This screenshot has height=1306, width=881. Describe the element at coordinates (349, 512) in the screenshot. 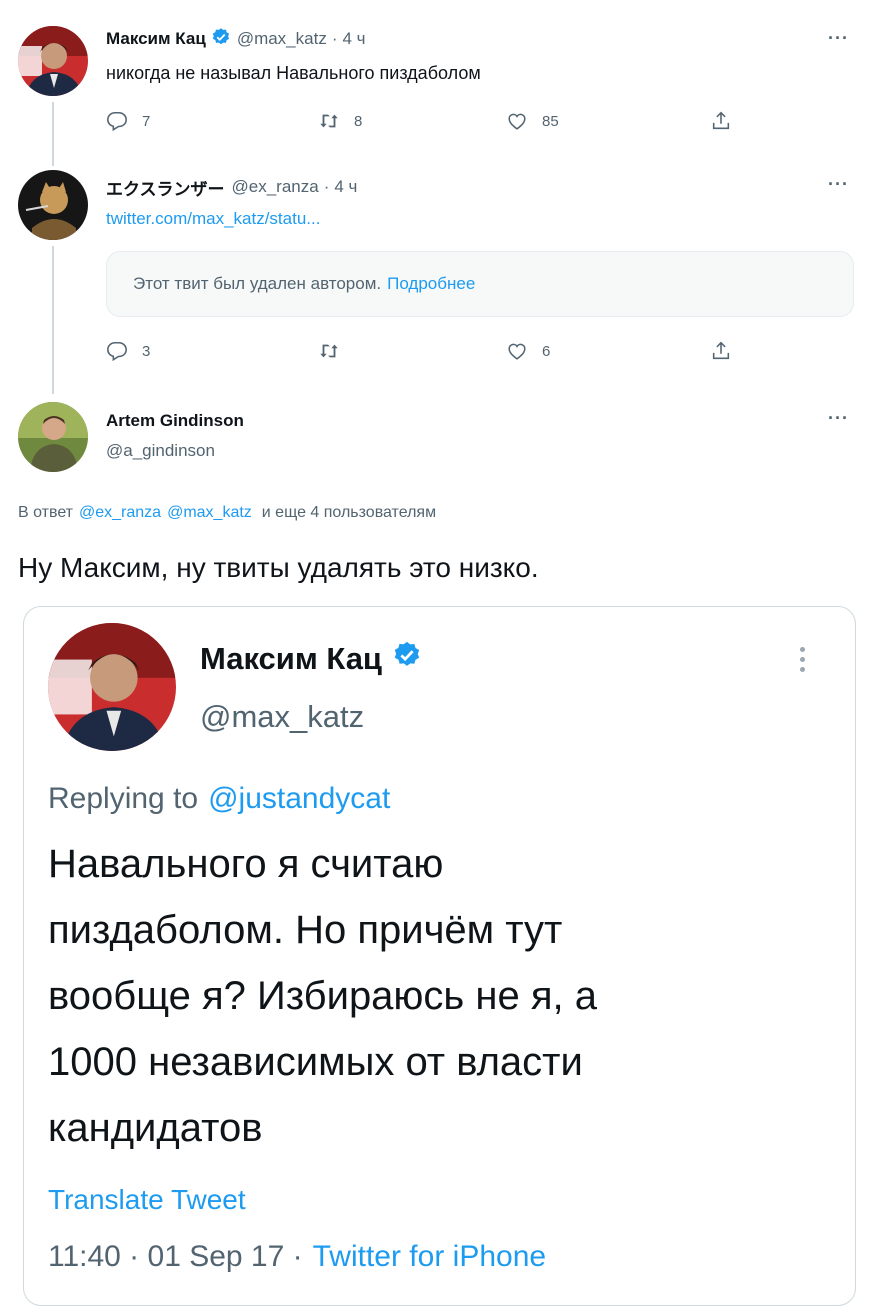

I see `reply-suffix: и еще 4 пользователям` at that location.